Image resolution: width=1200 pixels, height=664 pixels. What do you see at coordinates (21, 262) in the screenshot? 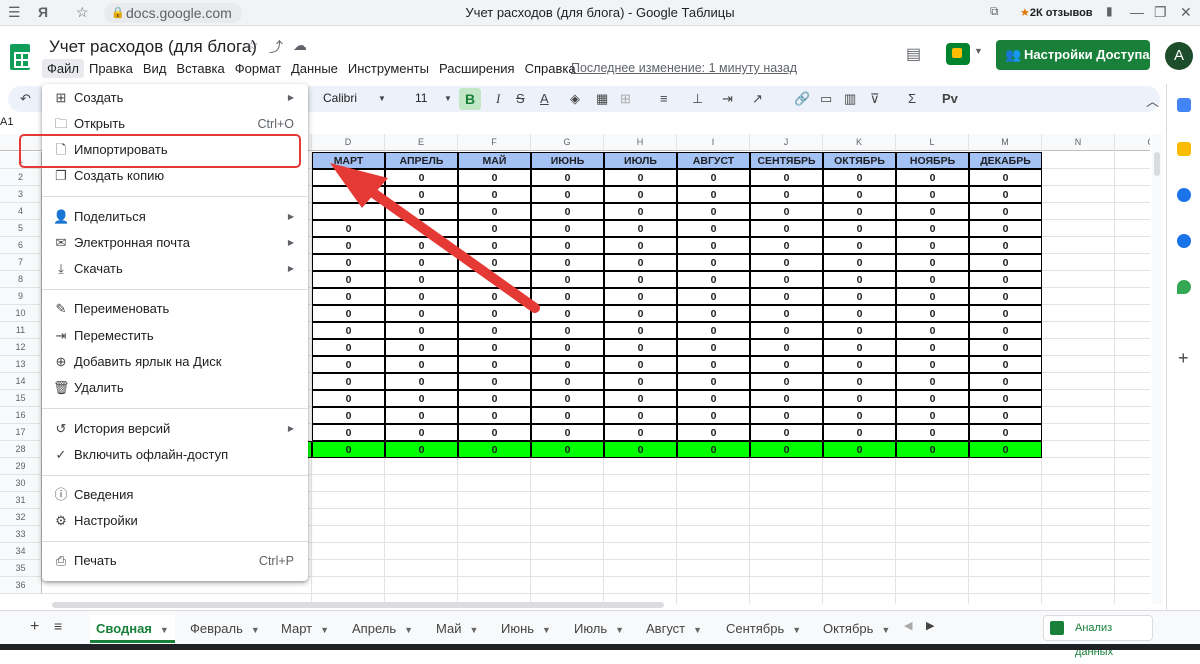
I see `row-header-7: 7` at bounding box center [21, 262].